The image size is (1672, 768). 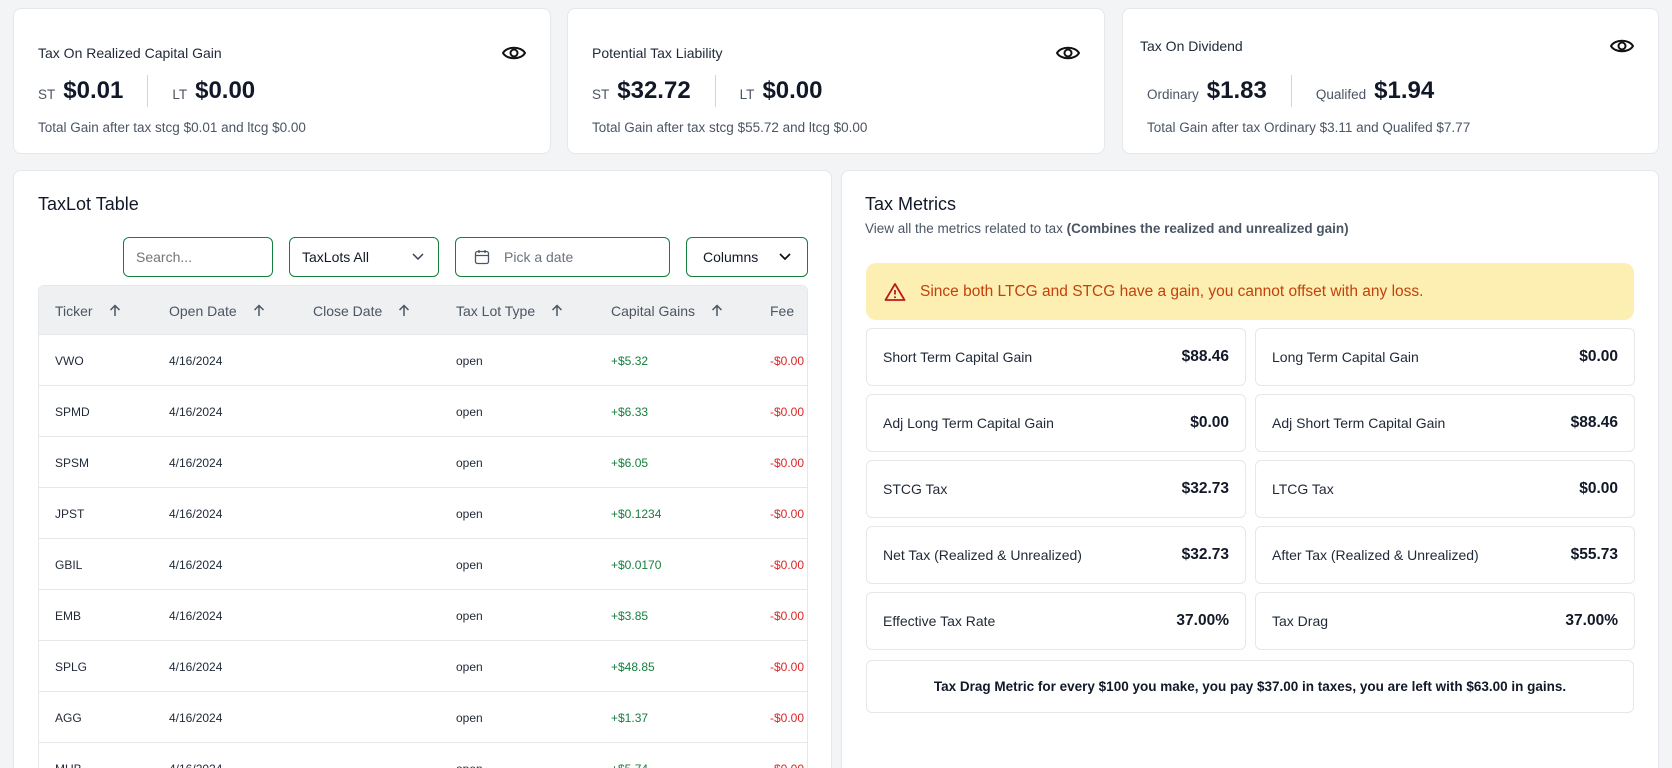 I want to click on metric-label: Short Term Capital Gain, so click(x=958, y=357).